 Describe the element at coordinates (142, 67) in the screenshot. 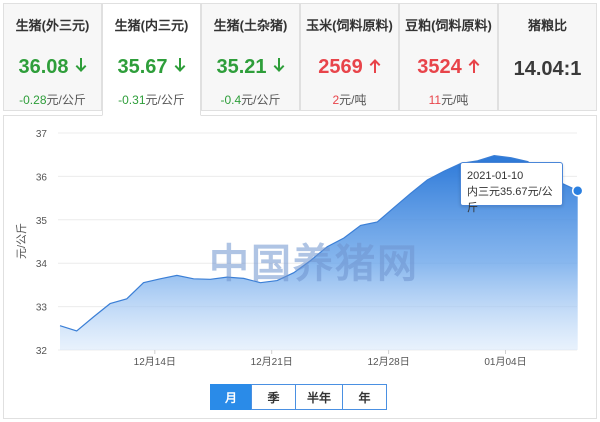

I see `card-price-value: 35.67` at that location.